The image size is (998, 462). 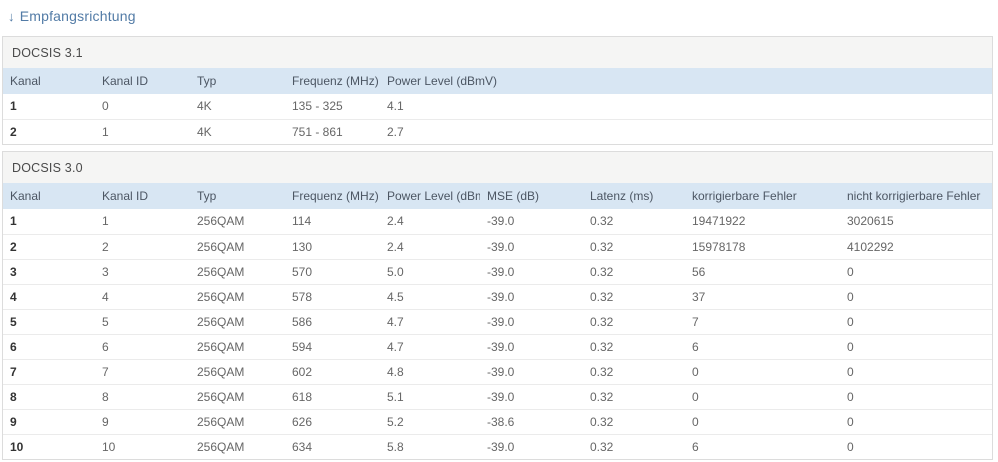 What do you see at coordinates (13, 221) in the screenshot?
I see `cell-kanal: 1` at bounding box center [13, 221].